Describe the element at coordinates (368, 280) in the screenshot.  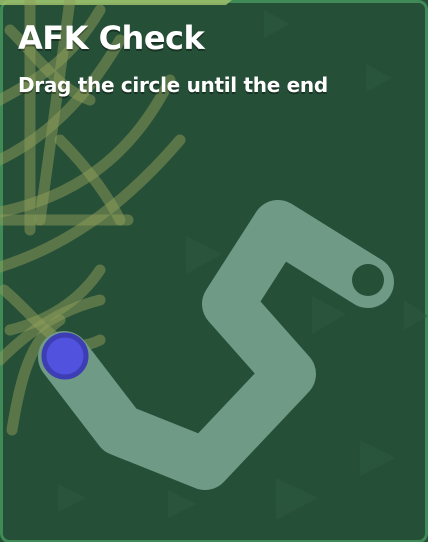
I see `end-target-circle` at that location.